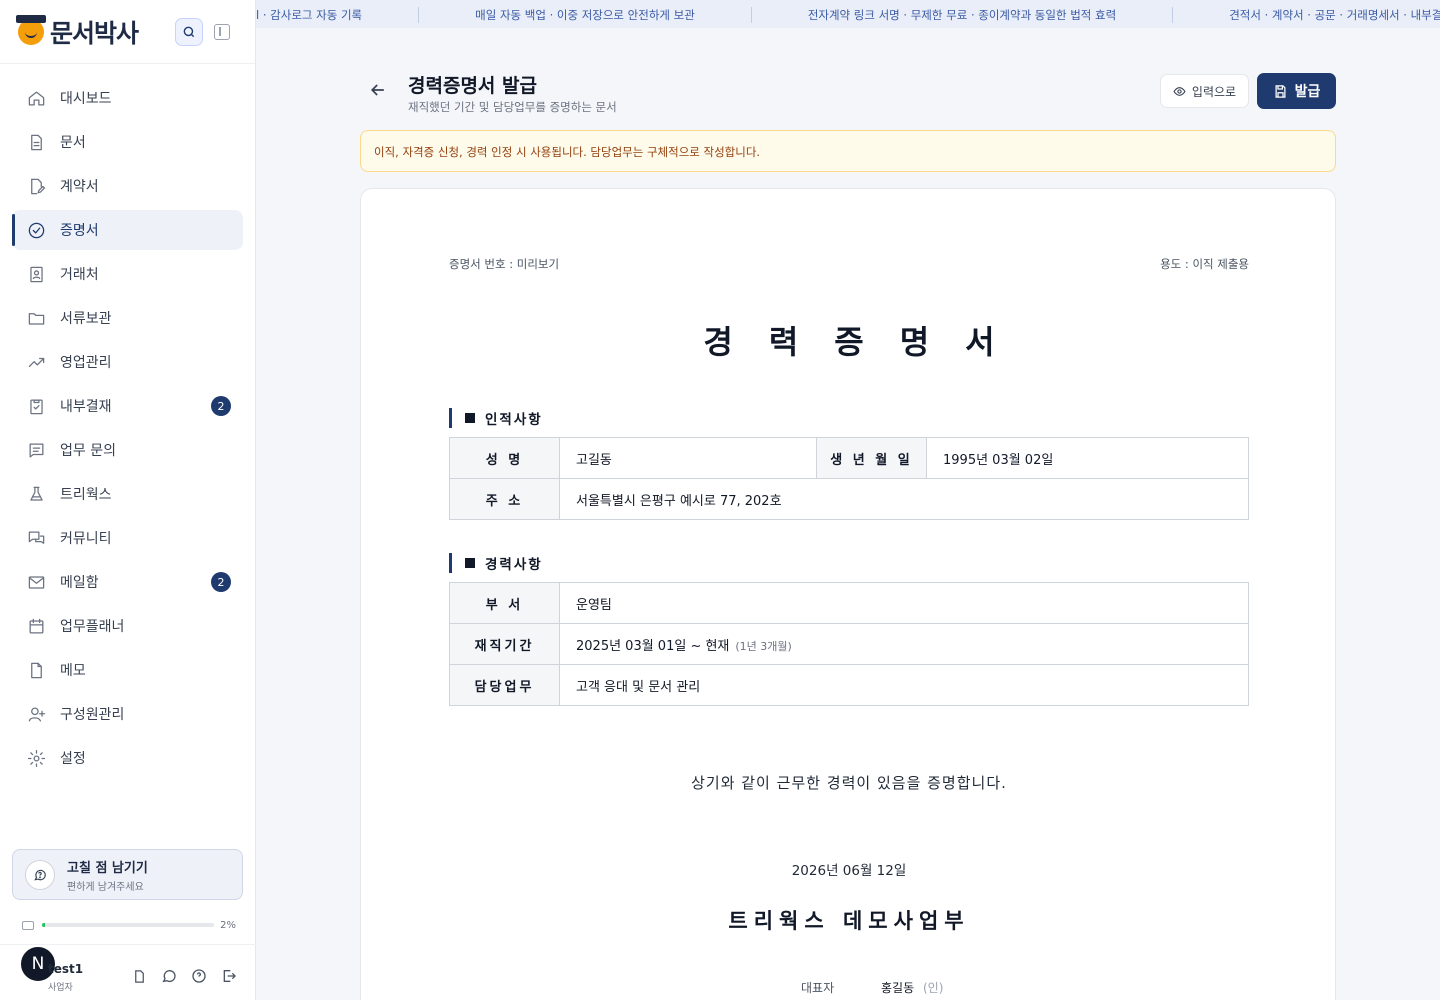 The image size is (1440, 1000). I want to click on flask-icon, so click(36, 494).